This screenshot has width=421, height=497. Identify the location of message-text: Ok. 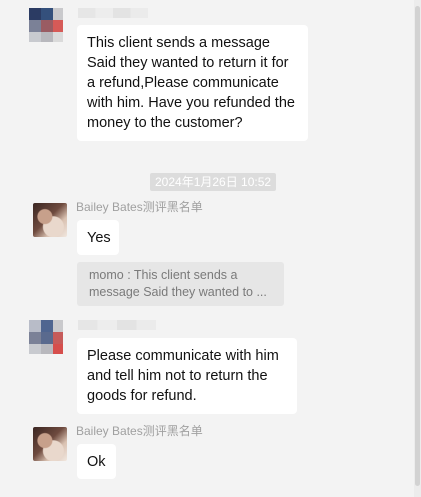
(96, 462).